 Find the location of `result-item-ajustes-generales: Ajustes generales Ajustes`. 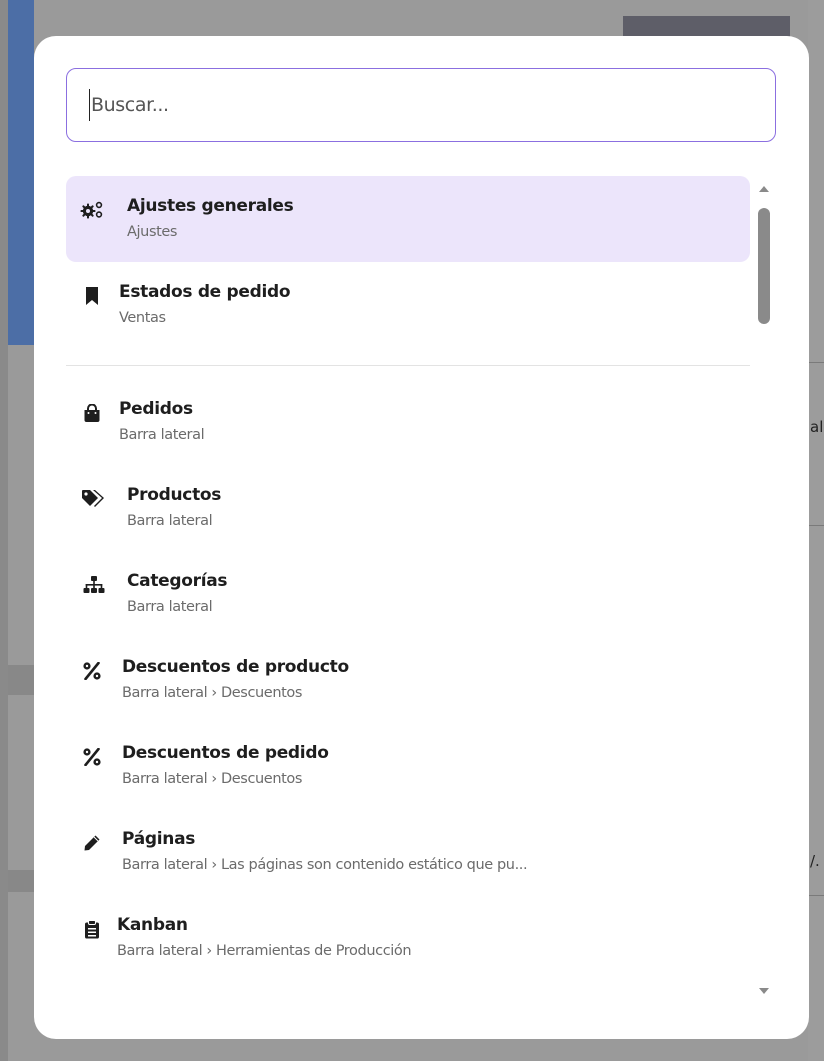

result-item-ajustes-generales: Ajustes generales Ajustes is located at coordinates (408, 219).